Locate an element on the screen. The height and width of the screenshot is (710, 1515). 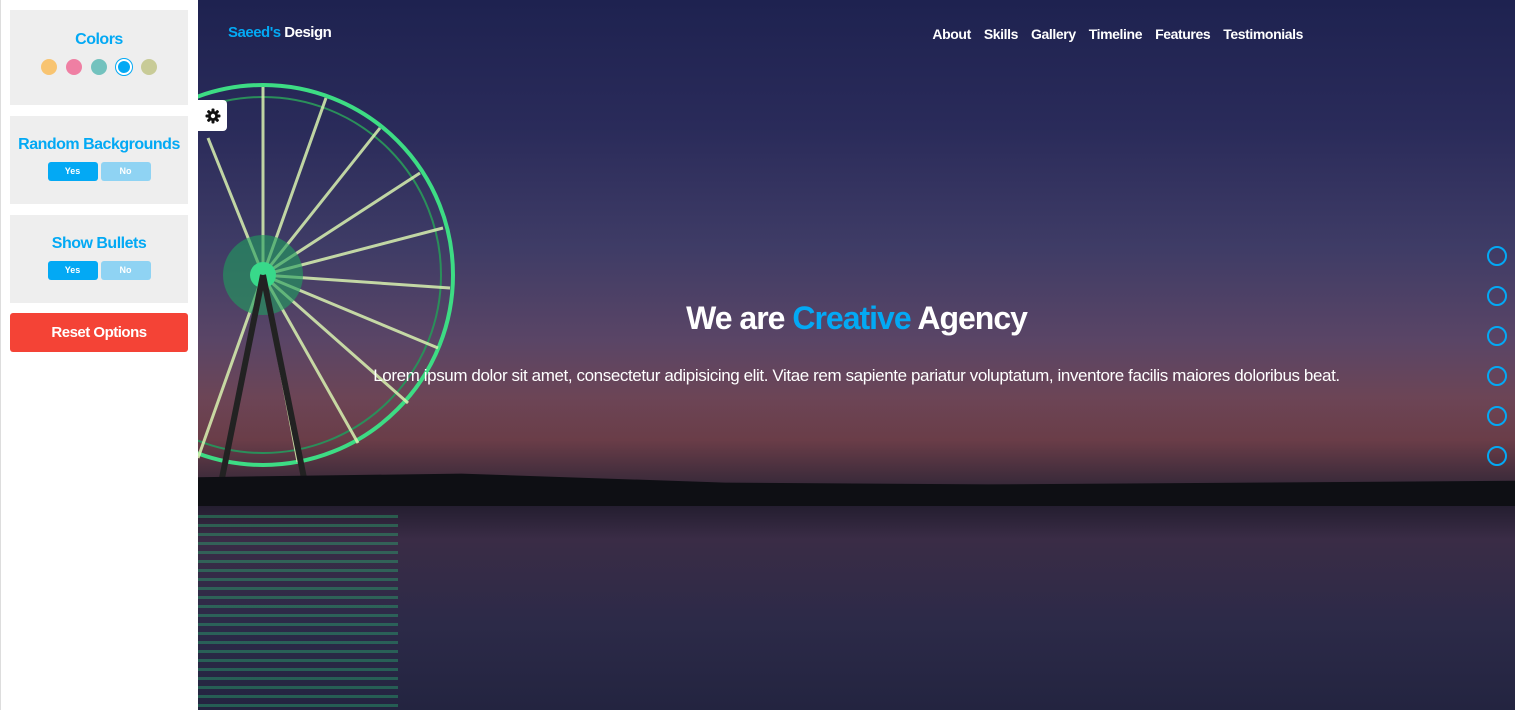
headline-post: Agency is located at coordinates (972, 318).